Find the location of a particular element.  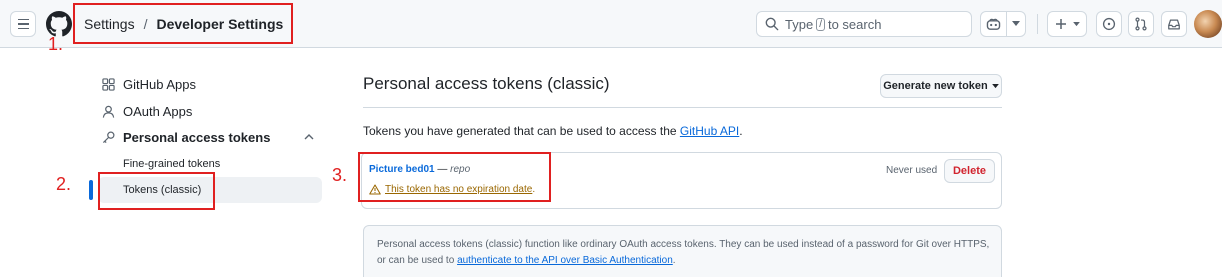

git-pull-request-icon is located at coordinates (1141, 24).